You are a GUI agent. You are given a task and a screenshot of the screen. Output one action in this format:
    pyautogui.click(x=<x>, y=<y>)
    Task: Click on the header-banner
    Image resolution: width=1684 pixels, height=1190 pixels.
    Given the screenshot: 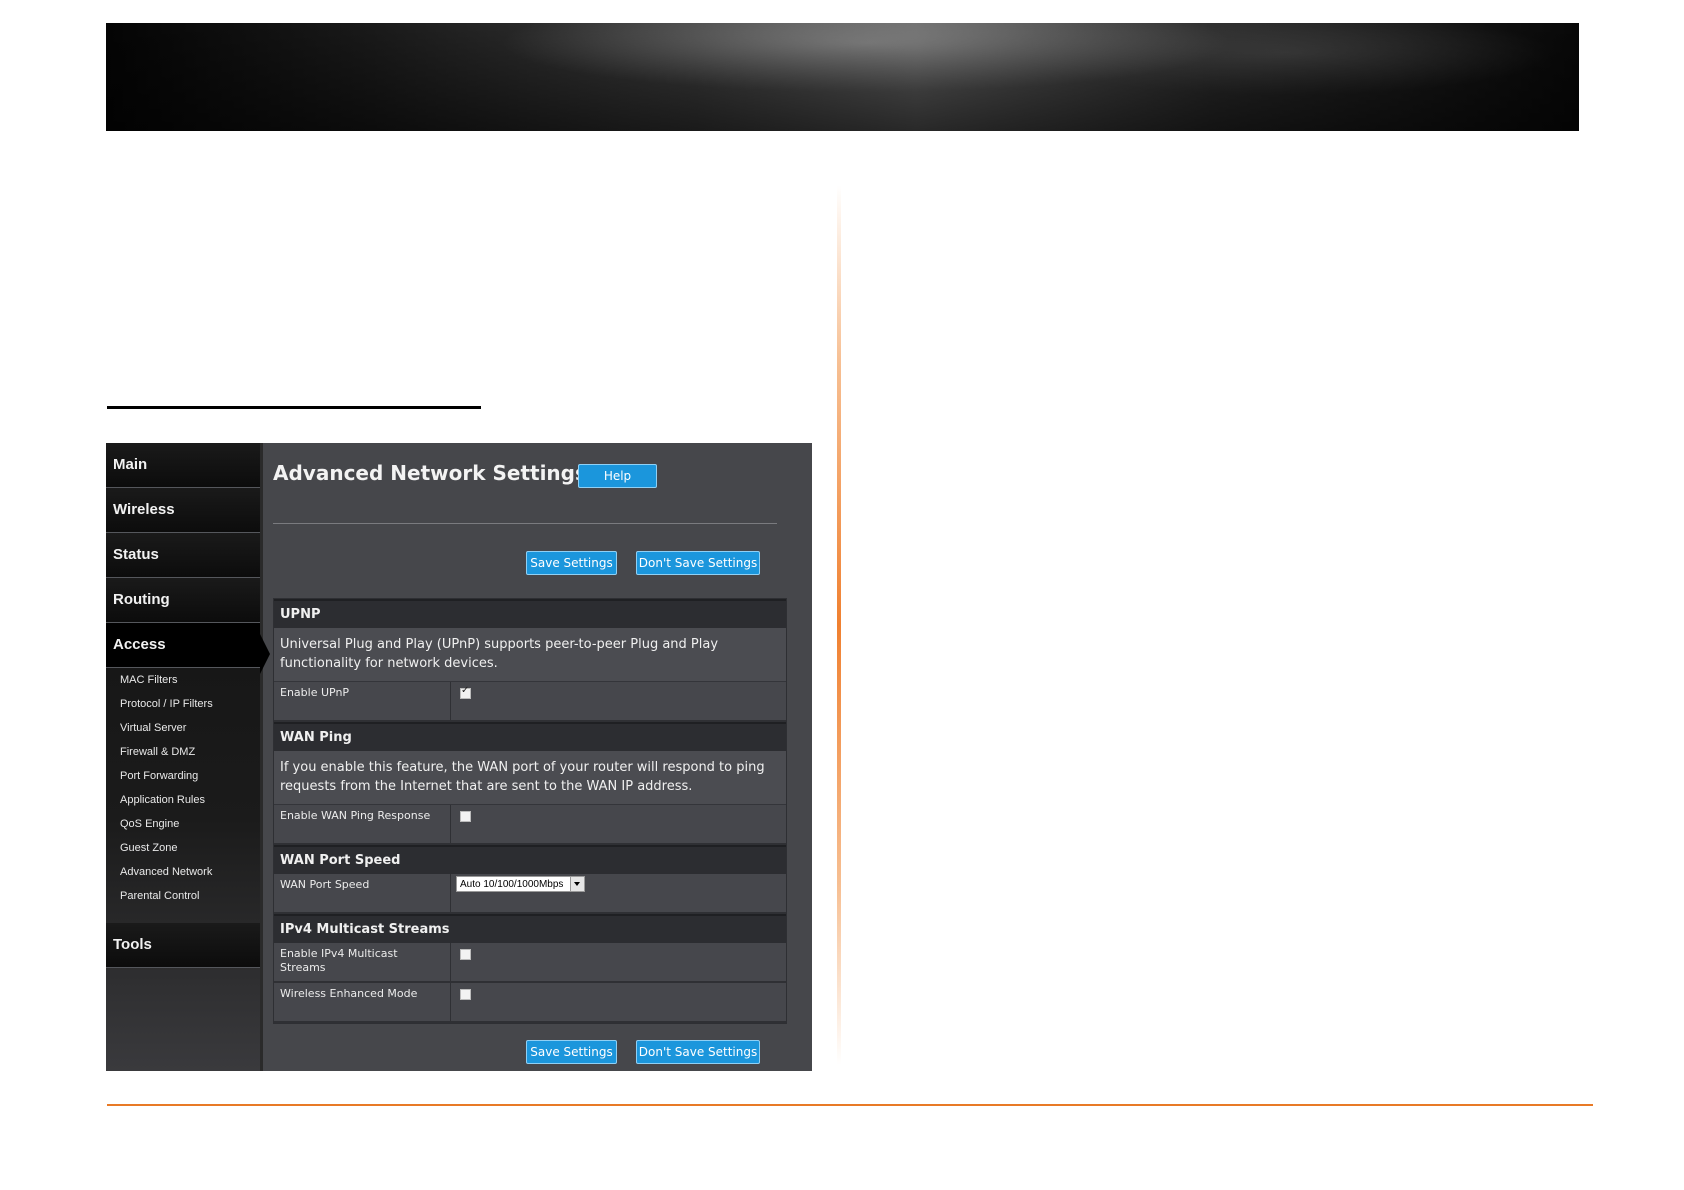 What is the action you would take?
    pyautogui.click(x=842, y=77)
    